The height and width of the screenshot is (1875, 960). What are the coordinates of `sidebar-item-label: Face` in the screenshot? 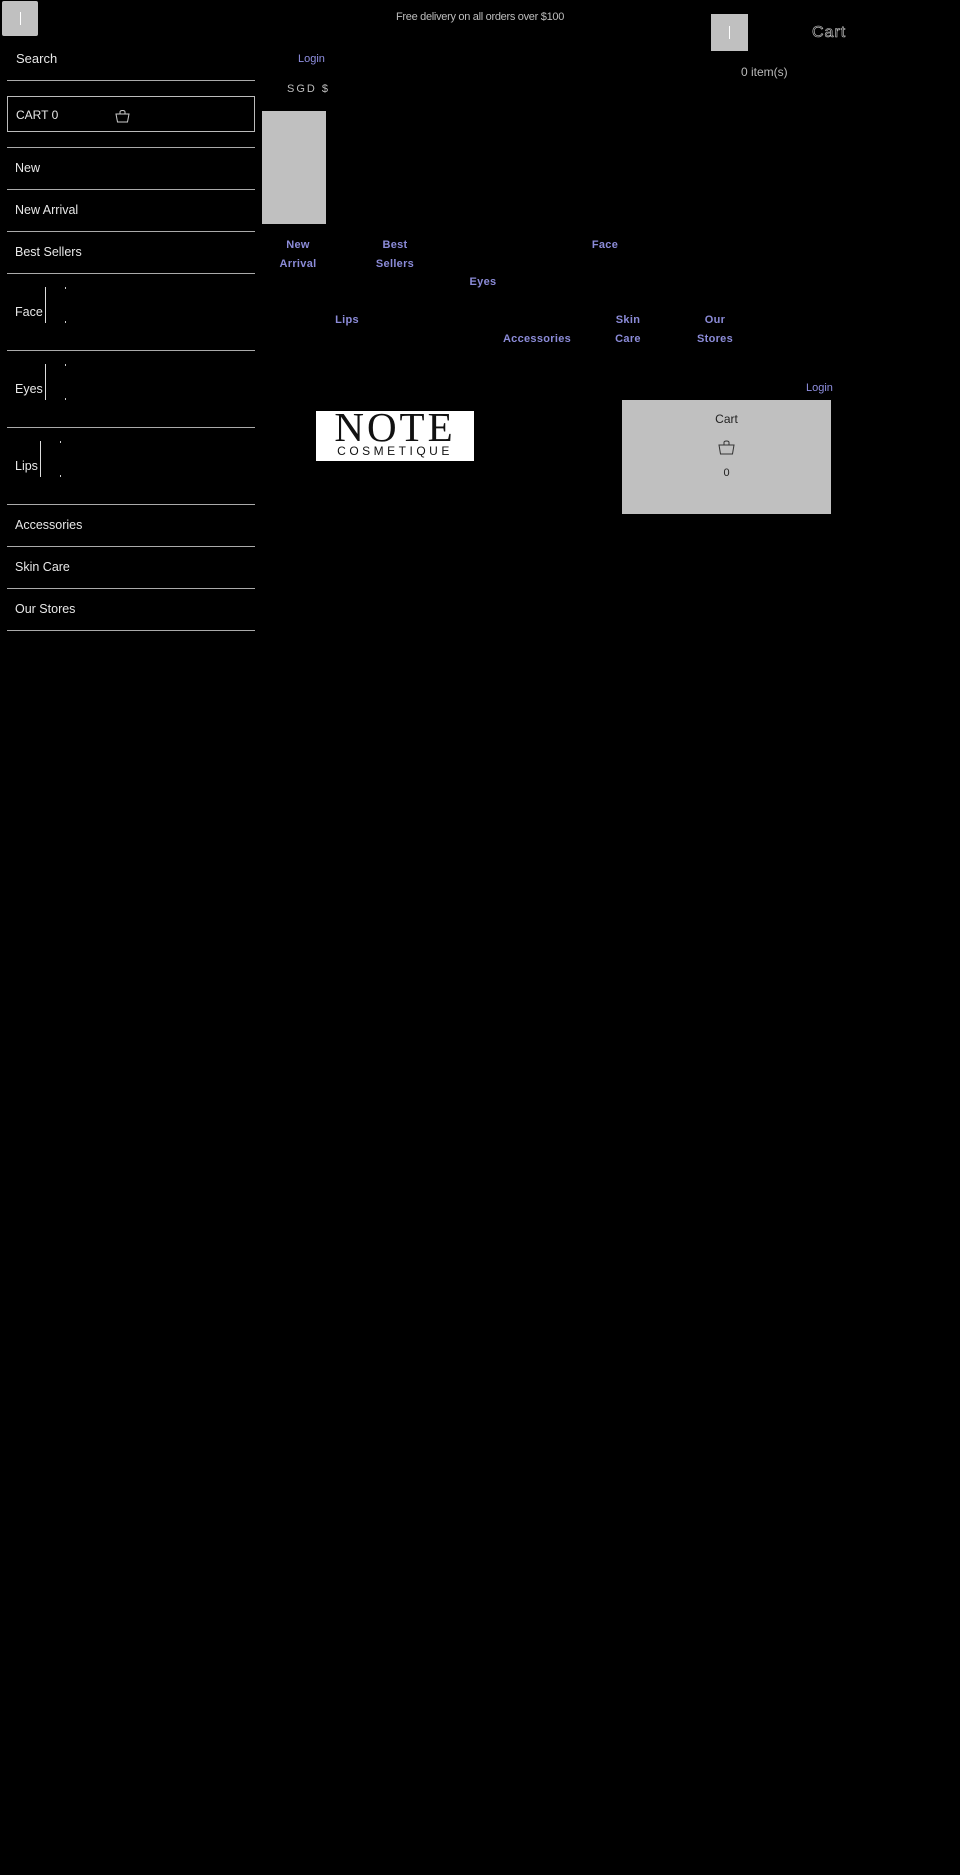 It's located at (29, 312).